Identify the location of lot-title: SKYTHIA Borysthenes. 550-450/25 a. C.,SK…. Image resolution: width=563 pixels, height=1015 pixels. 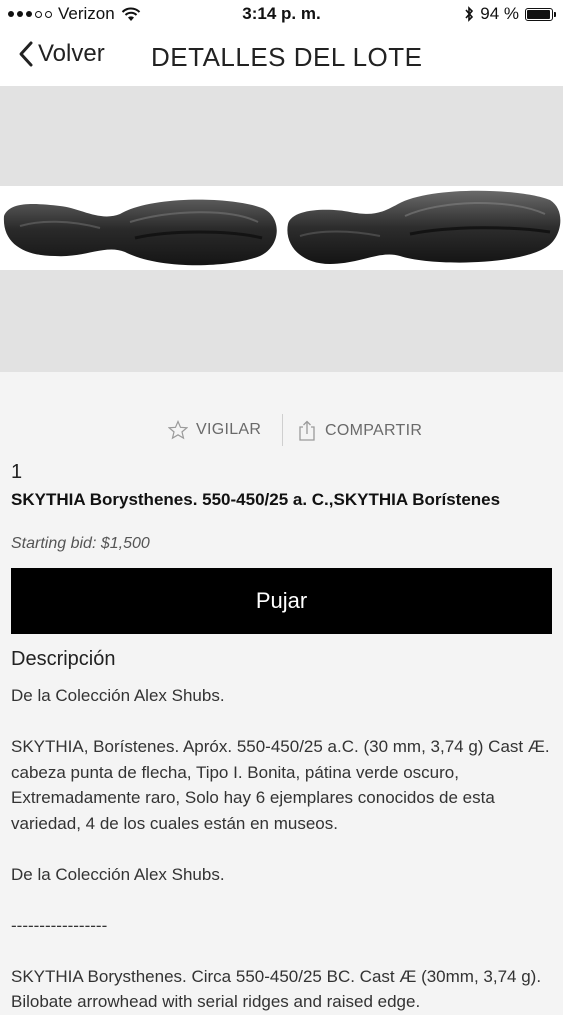
(256, 499).